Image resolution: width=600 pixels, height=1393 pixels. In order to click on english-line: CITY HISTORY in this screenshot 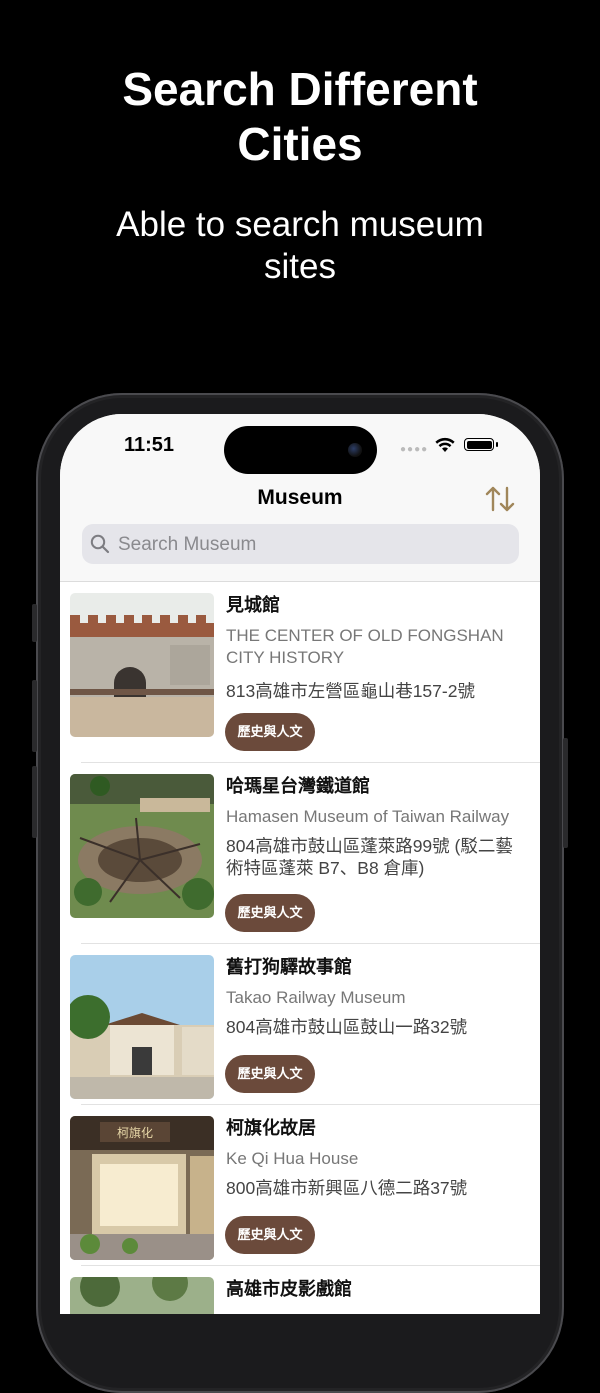, I will do `click(285, 657)`.